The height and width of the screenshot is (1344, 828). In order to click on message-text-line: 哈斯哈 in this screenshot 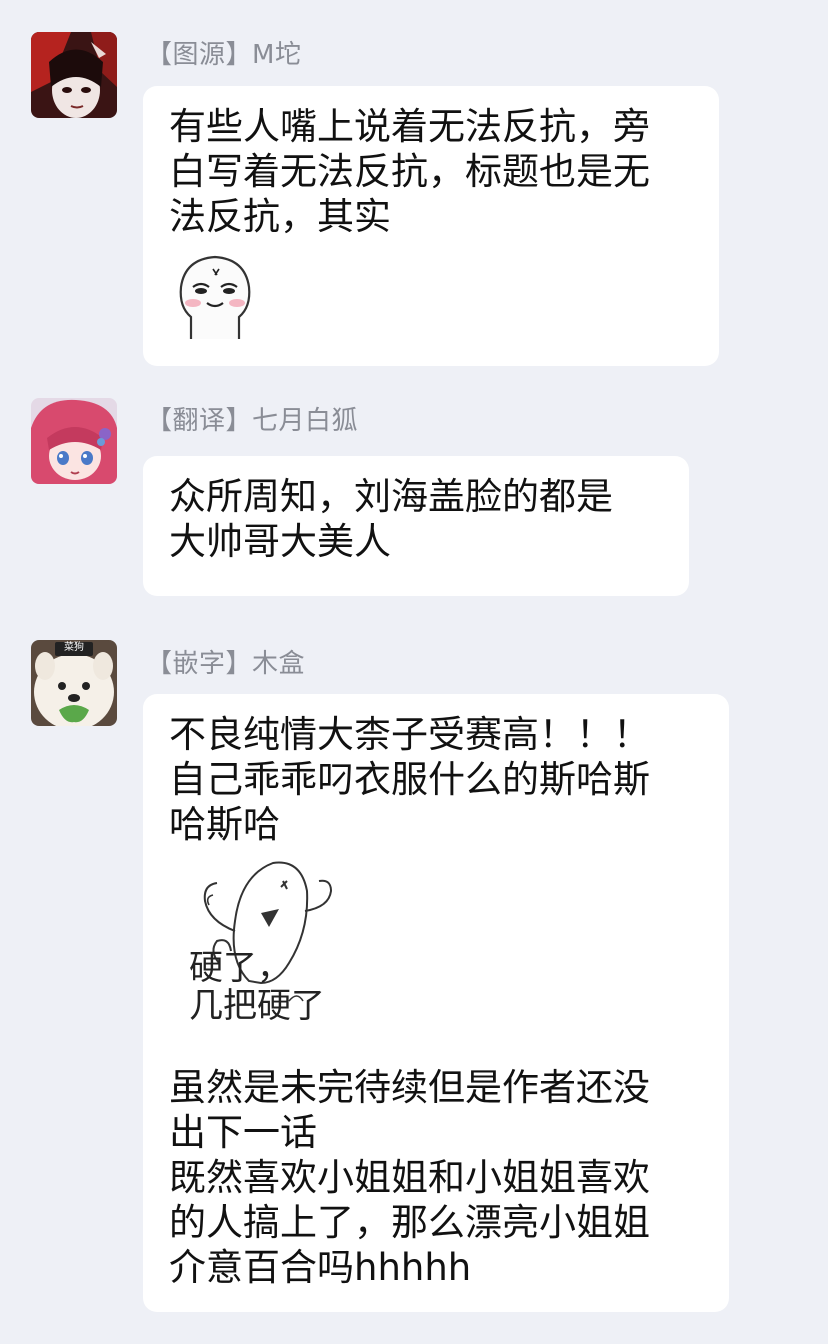, I will do `click(224, 824)`.